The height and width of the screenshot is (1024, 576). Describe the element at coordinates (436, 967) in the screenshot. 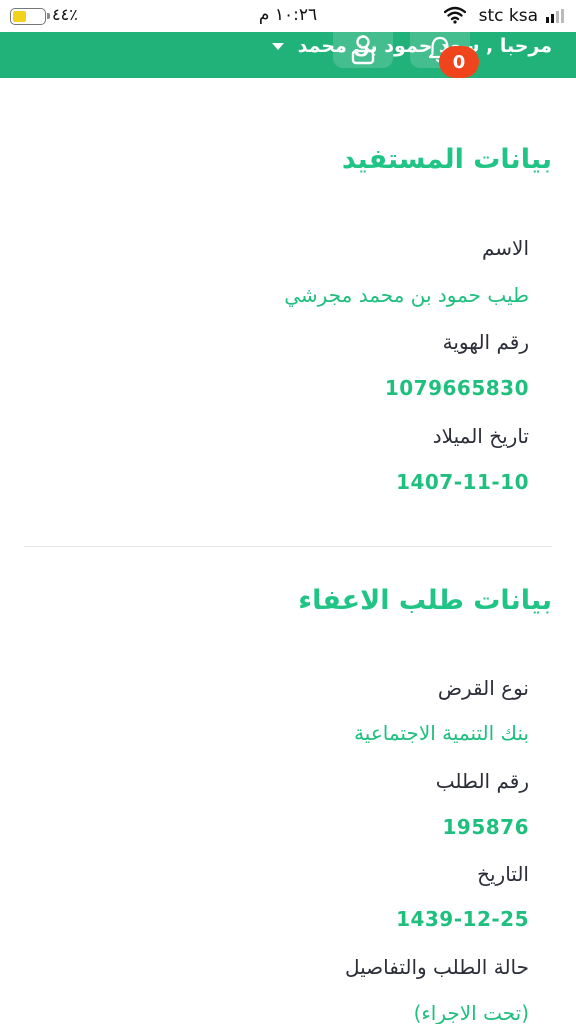

I see `status-label: حالة الطلب والتفاصيل` at that location.